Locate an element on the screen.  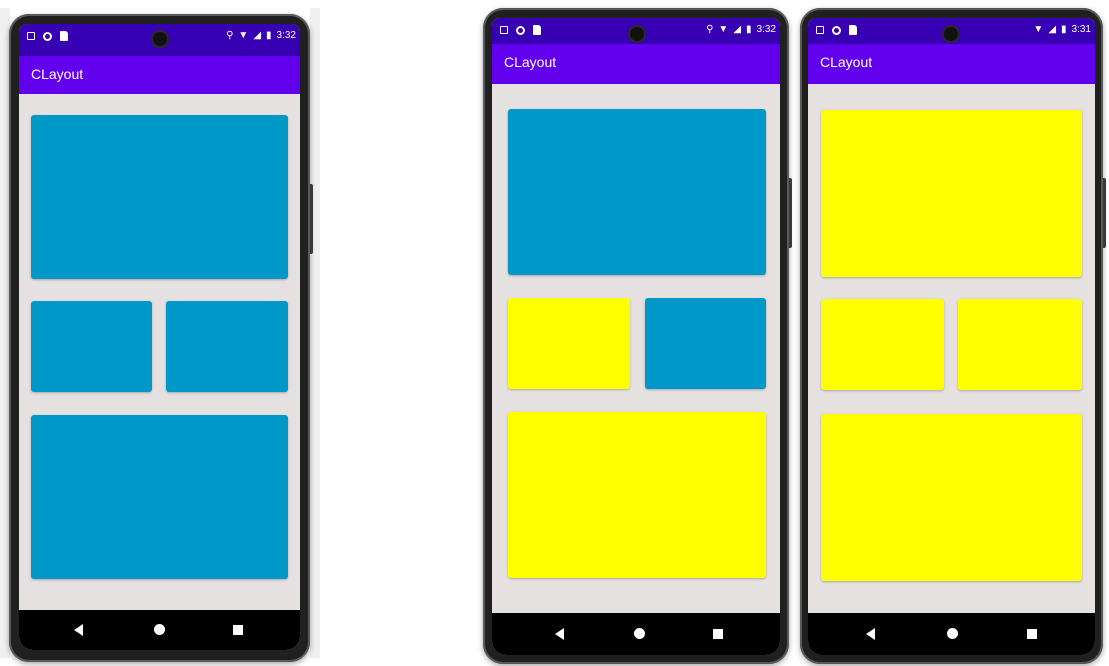
background-edge-mid is located at coordinates (315, 333).